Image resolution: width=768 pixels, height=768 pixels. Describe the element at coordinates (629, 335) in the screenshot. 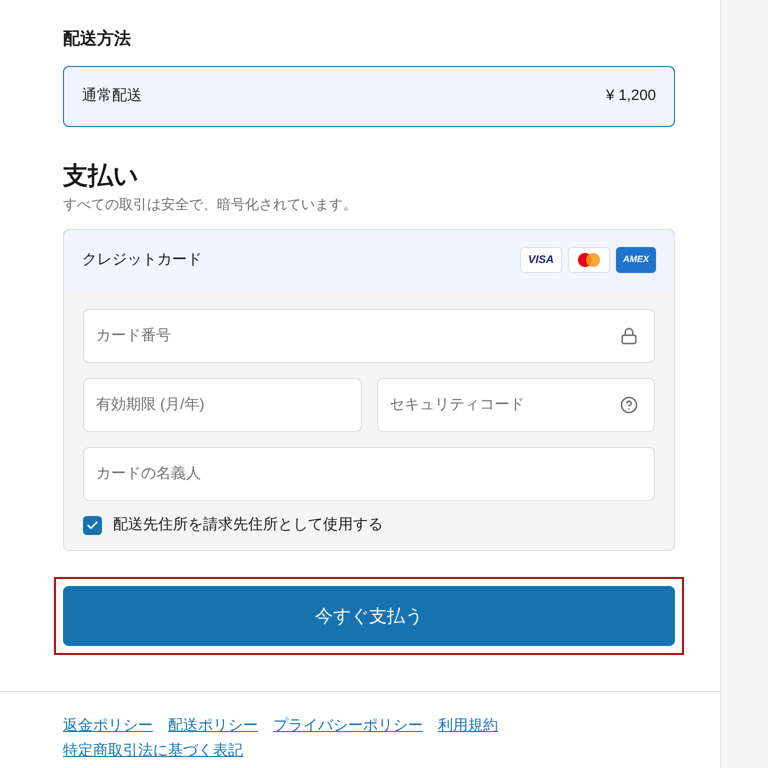

I see `lock-icon` at that location.